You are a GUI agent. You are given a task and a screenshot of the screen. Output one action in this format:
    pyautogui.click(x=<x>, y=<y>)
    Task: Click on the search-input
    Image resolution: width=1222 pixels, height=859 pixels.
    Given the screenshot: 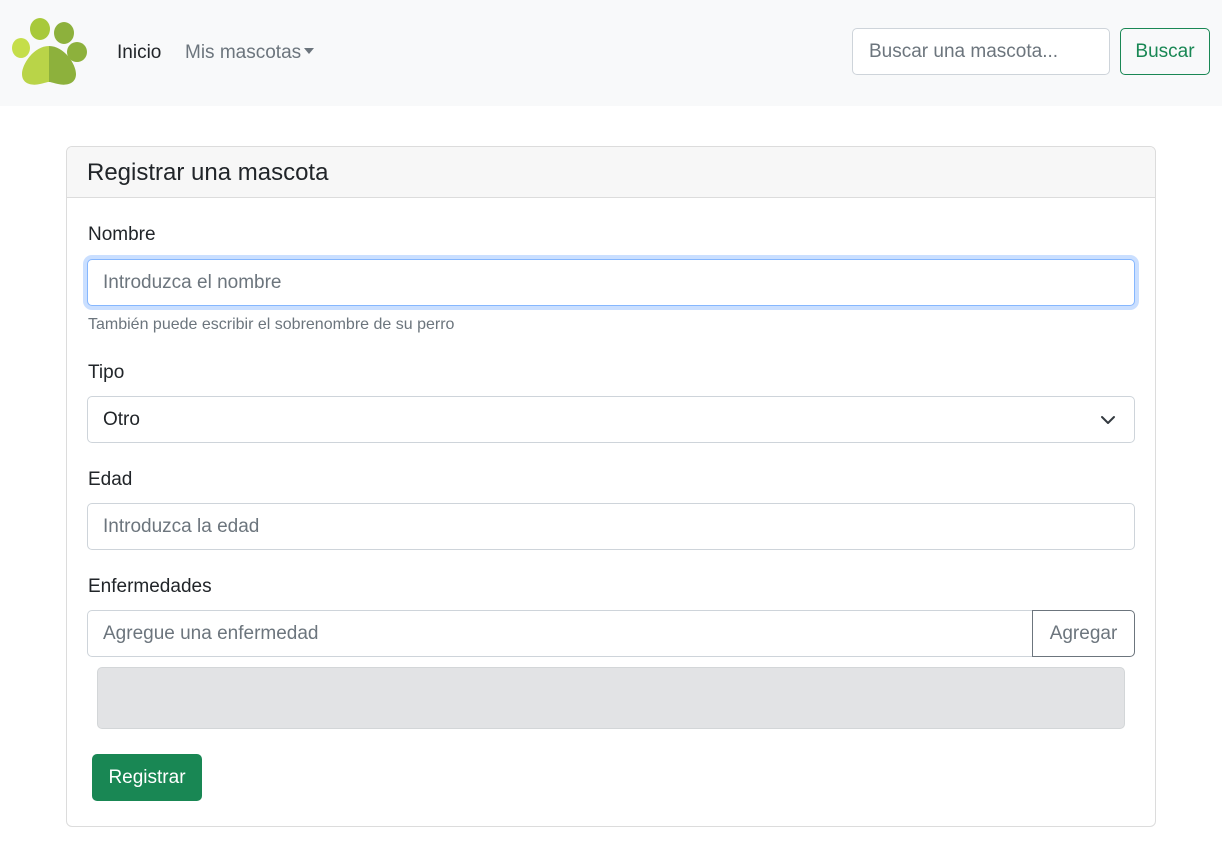 What is the action you would take?
    pyautogui.click(x=981, y=51)
    